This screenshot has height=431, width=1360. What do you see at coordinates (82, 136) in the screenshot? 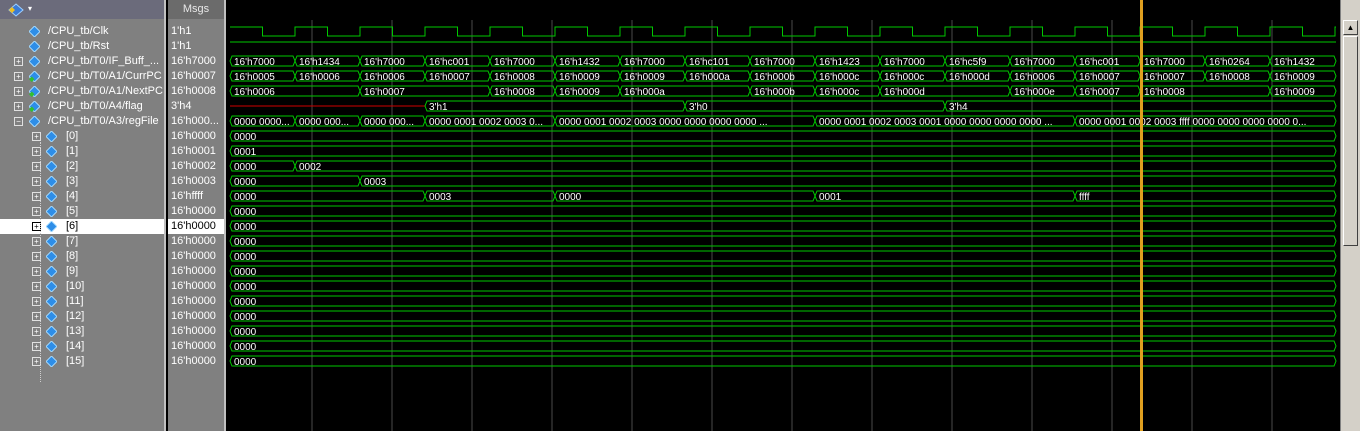
I see `signal-row-regfile-0: + [0]` at bounding box center [82, 136].